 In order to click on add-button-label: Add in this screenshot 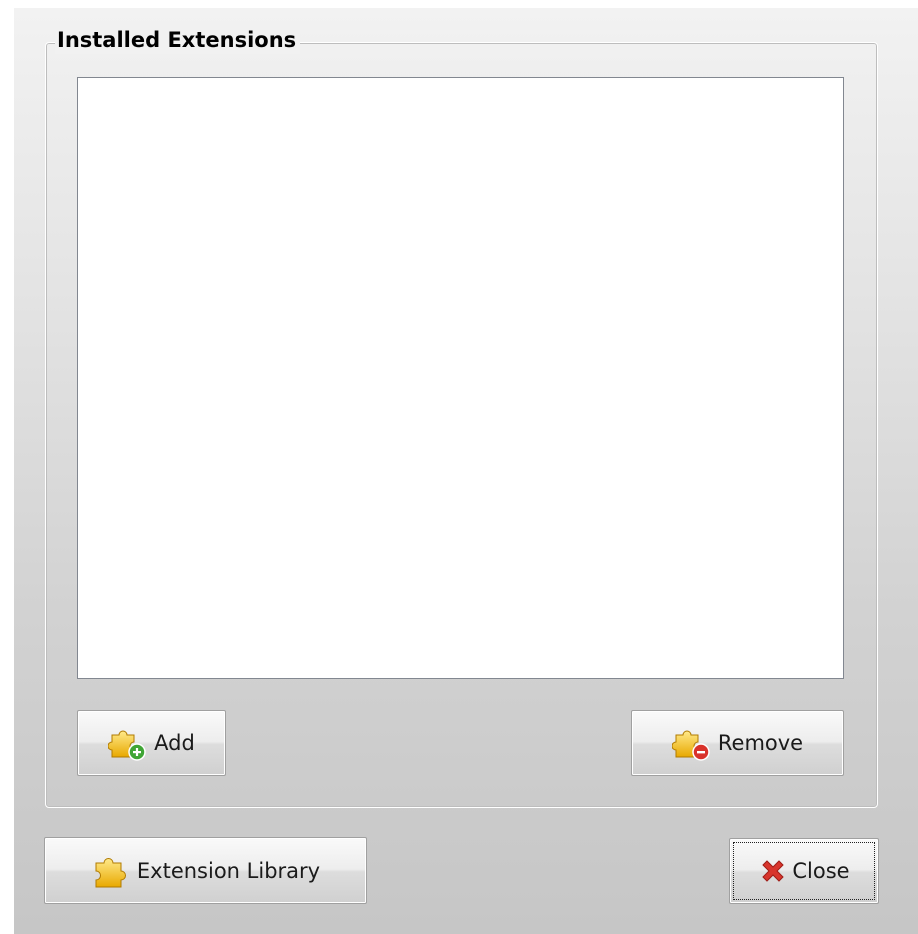, I will do `click(174, 743)`.